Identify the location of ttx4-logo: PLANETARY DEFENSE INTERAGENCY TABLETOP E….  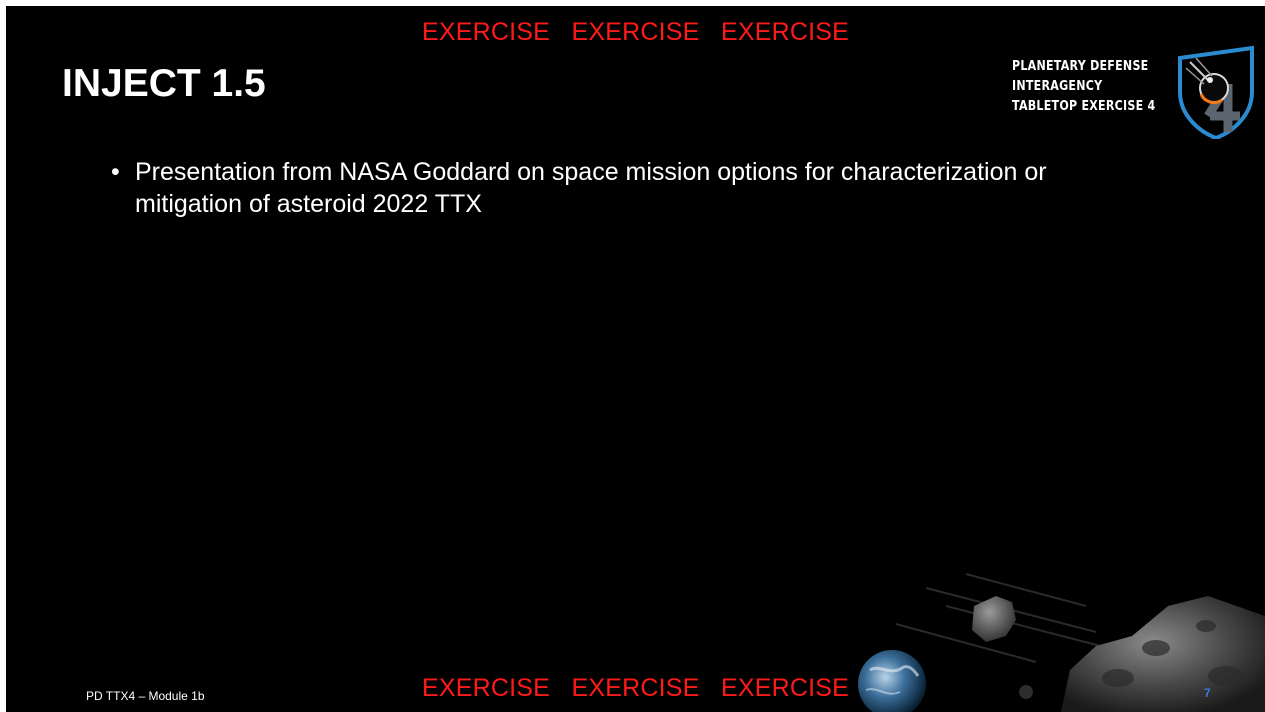
(1137, 91).